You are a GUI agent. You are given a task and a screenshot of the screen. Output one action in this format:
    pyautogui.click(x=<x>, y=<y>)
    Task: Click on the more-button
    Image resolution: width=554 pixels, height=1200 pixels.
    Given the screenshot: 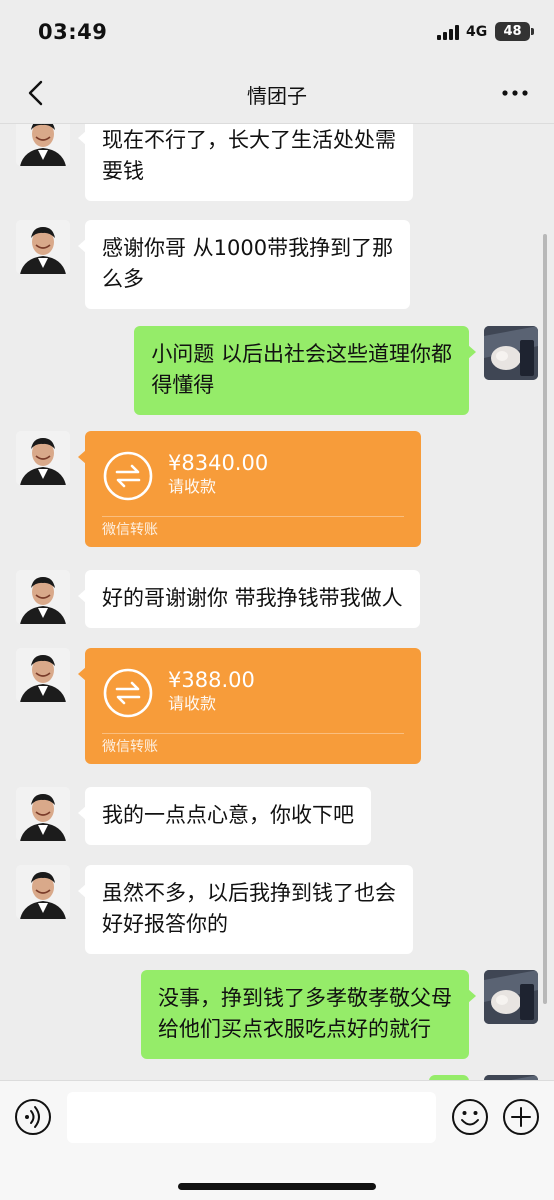 What is the action you would take?
    pyautogui.click(x=515, y=93)
    